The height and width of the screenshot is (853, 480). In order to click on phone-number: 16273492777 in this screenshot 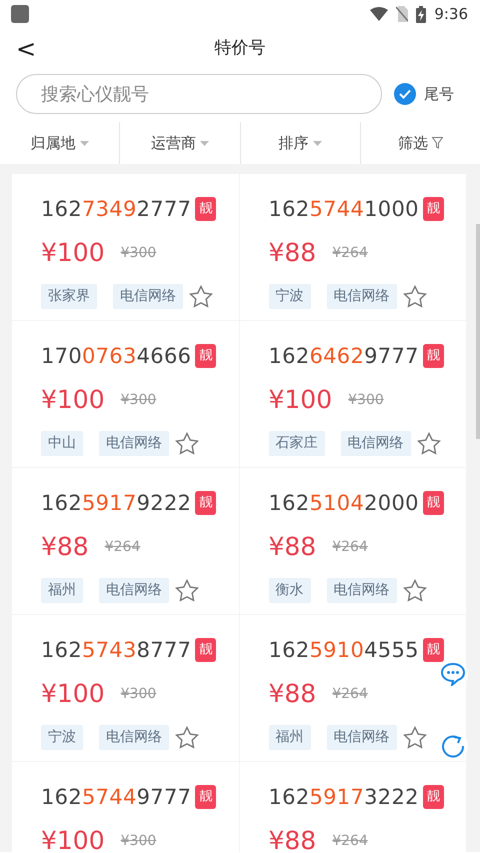, I will do `click(116, 209)`.